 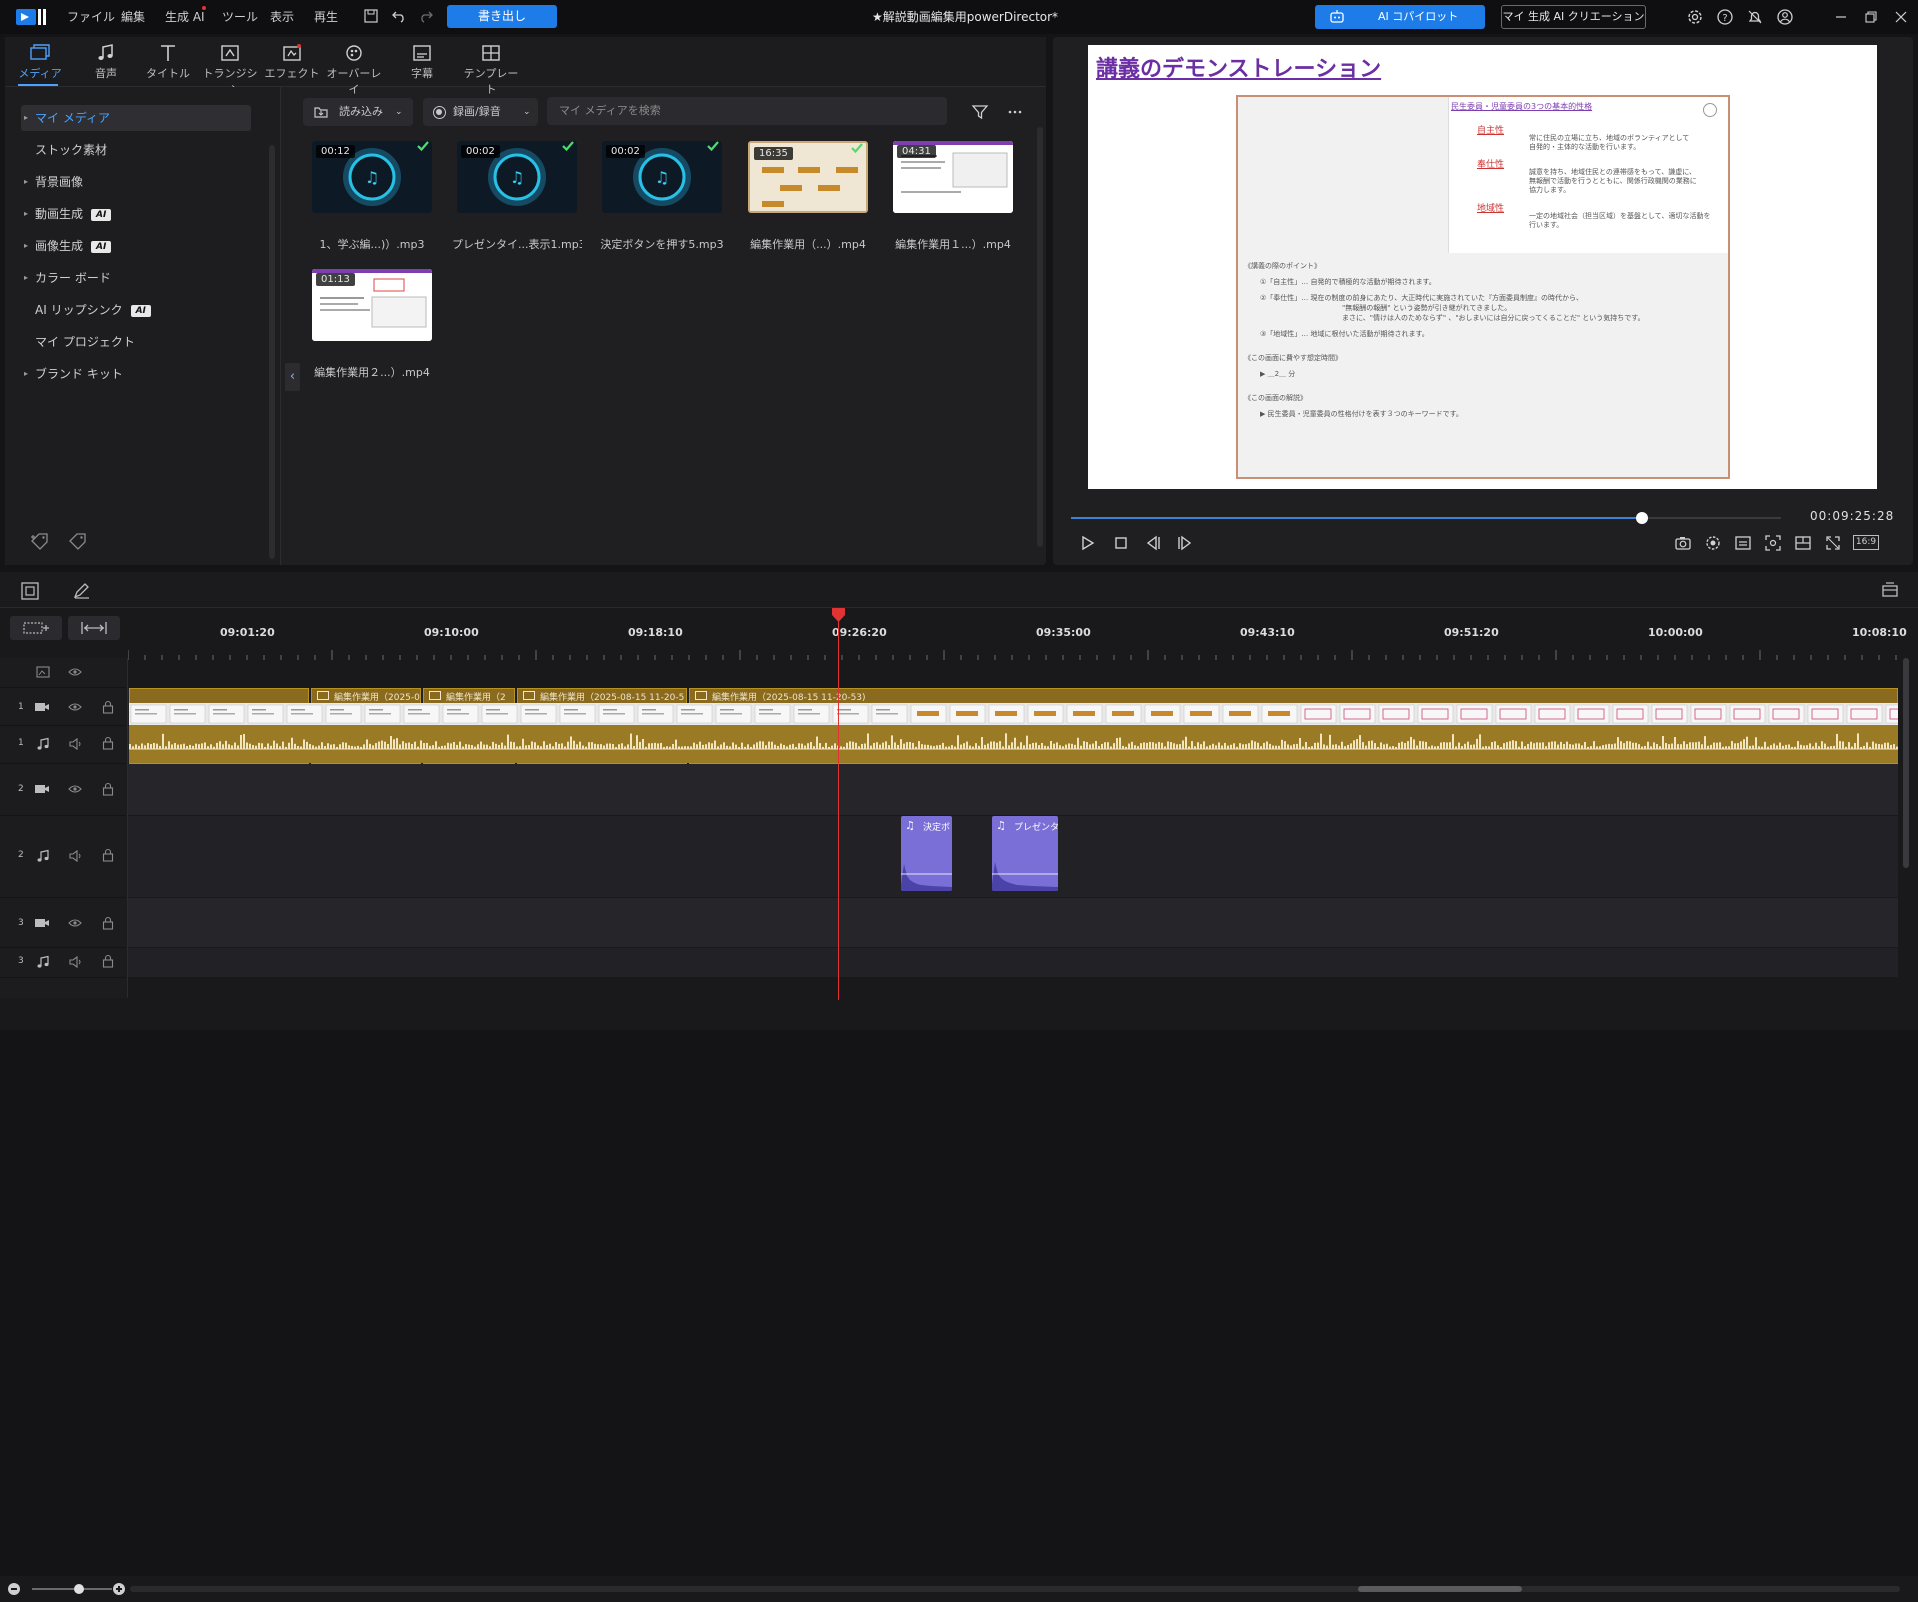 What do you see at coordinates (1901, 17) in the screenshot?
I see `close-icon` at bounding box center [1901, 17].